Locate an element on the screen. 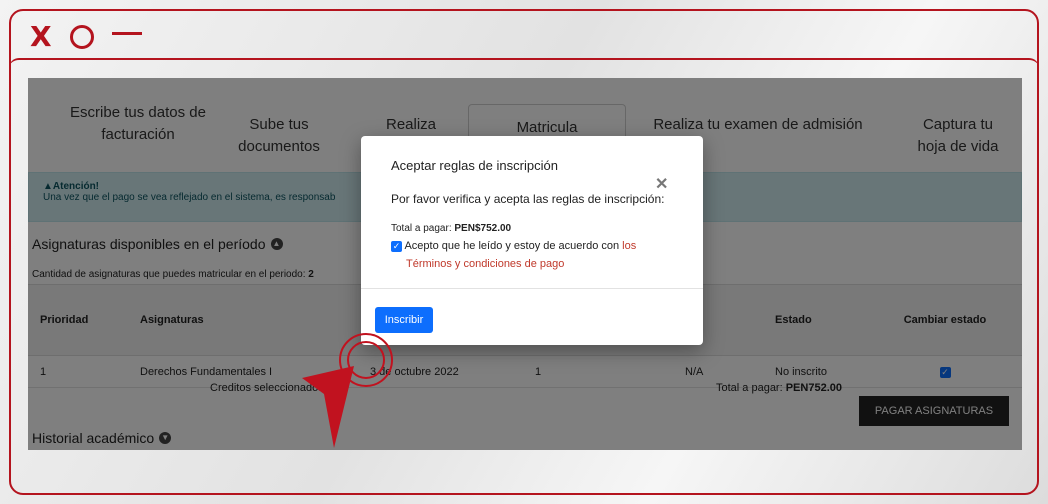 The image size is (1048, 504). modal-total: Total a pagar: PEN$752.00 is located at coordinates (451, 228).